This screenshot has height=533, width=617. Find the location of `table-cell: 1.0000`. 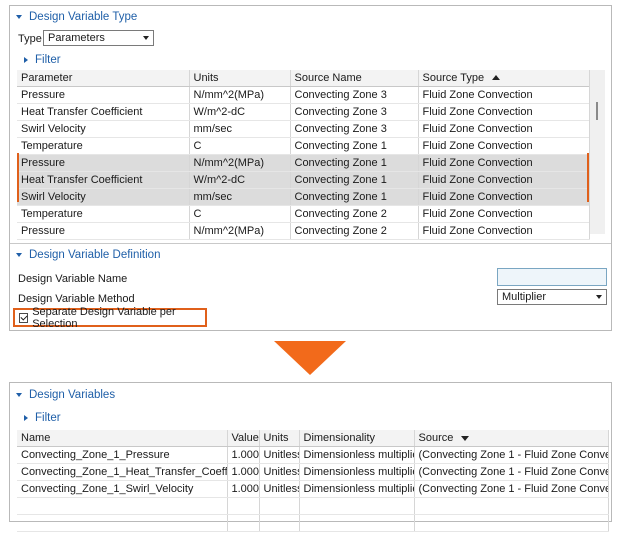

table-cell: 1.0000 is located at coordinates (243, 489).